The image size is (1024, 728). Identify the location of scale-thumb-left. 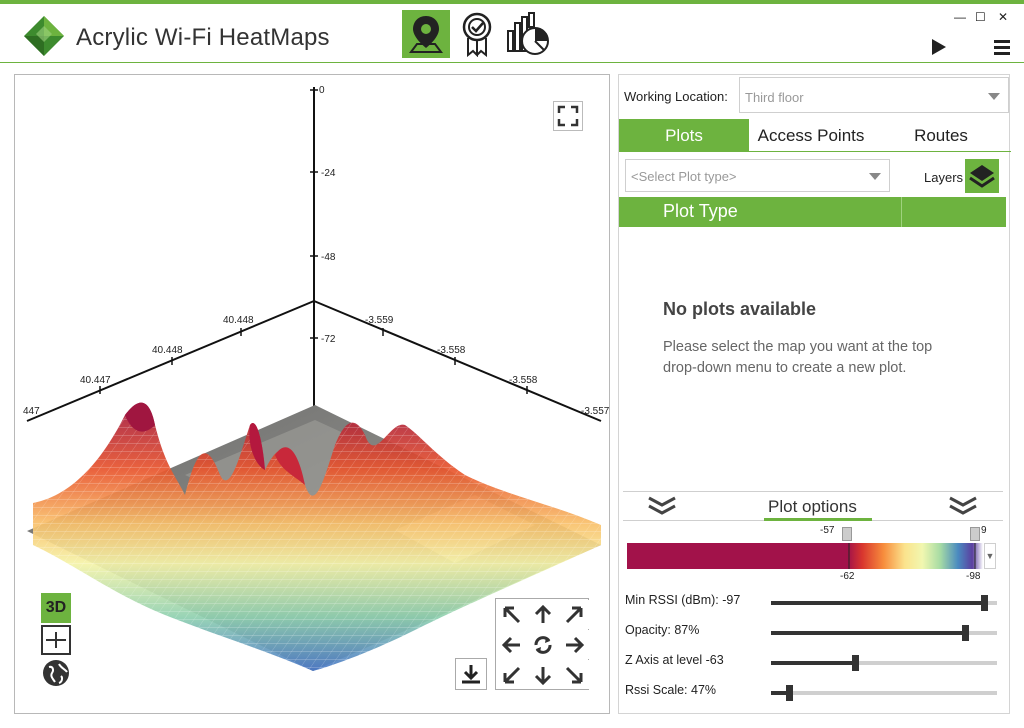
(847, 534).